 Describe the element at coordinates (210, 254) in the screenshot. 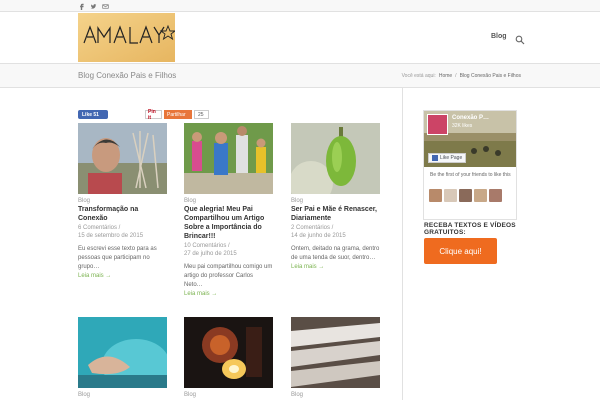

I see `post-date: 27 de julho de 2015` at that location.